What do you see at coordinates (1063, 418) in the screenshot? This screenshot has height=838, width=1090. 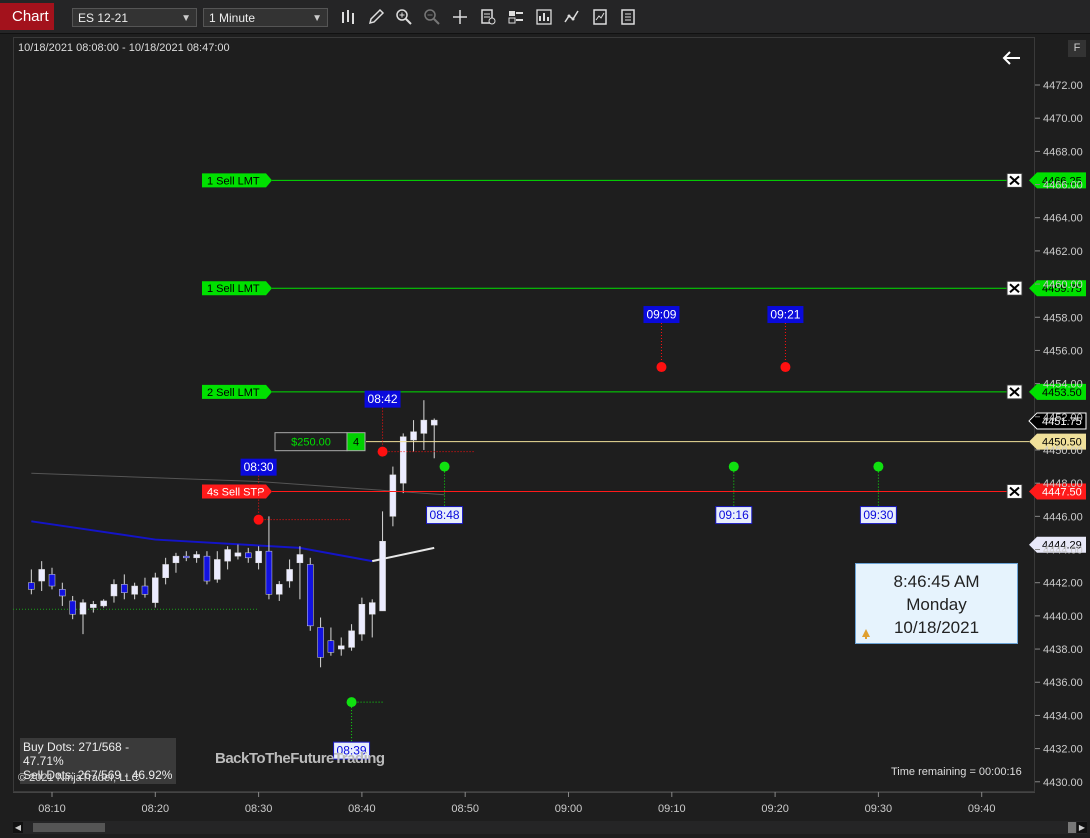 I see `price-tick-label: 4452.00` at bounding box center [1063, 418].